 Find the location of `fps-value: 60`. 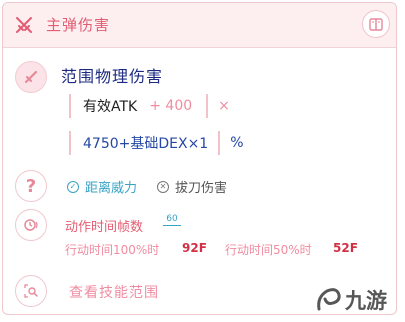

fps-value: 60 is located at coordinates (172, 219).